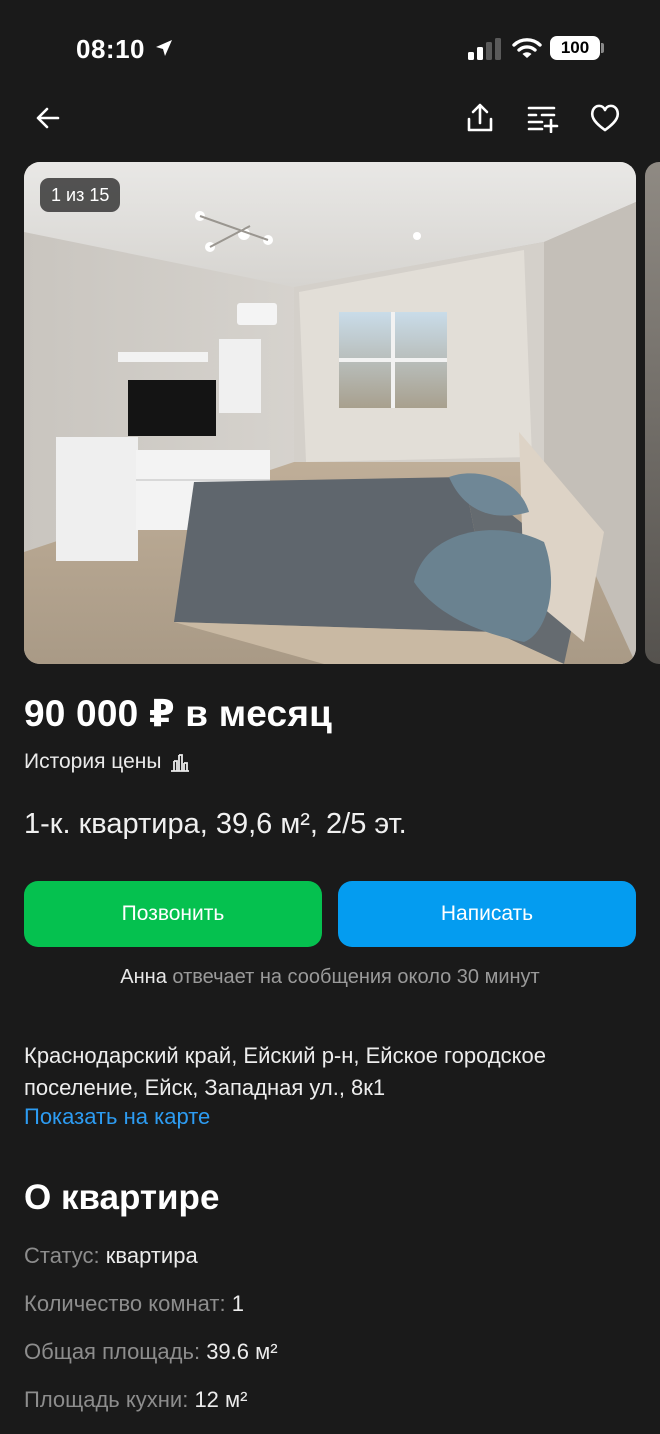  Describe the element at coordinates (237, 1303) in the screenshot. I see `param-value: 1` at that location.